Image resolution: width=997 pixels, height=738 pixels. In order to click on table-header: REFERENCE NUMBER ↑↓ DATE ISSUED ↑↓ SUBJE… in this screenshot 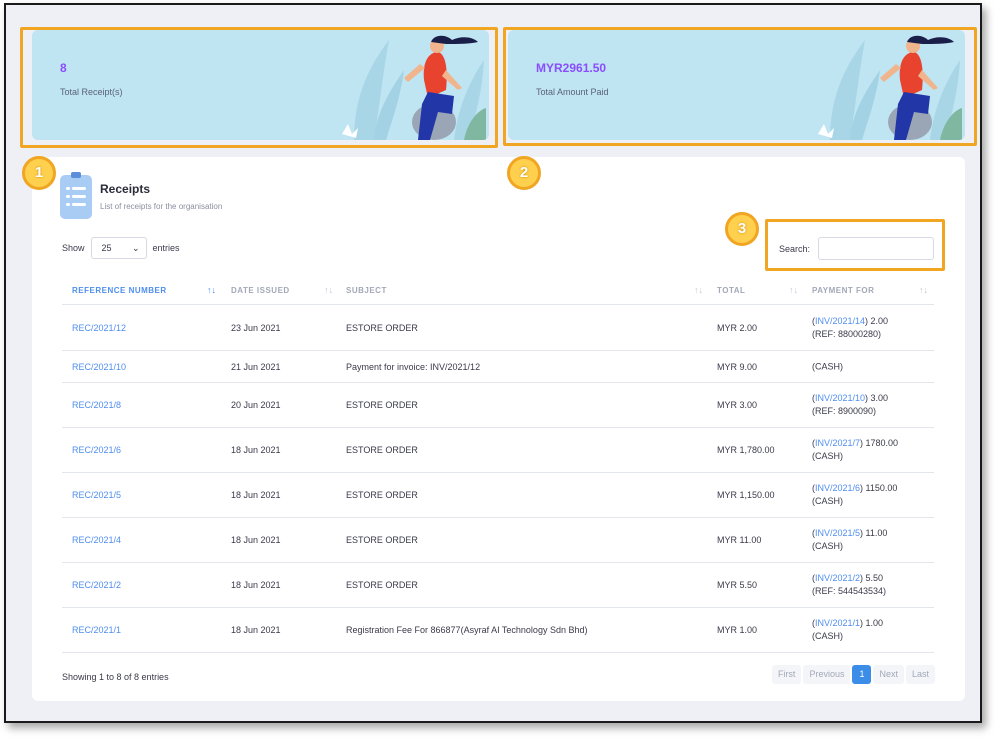, I will do `click(498, 292)`.